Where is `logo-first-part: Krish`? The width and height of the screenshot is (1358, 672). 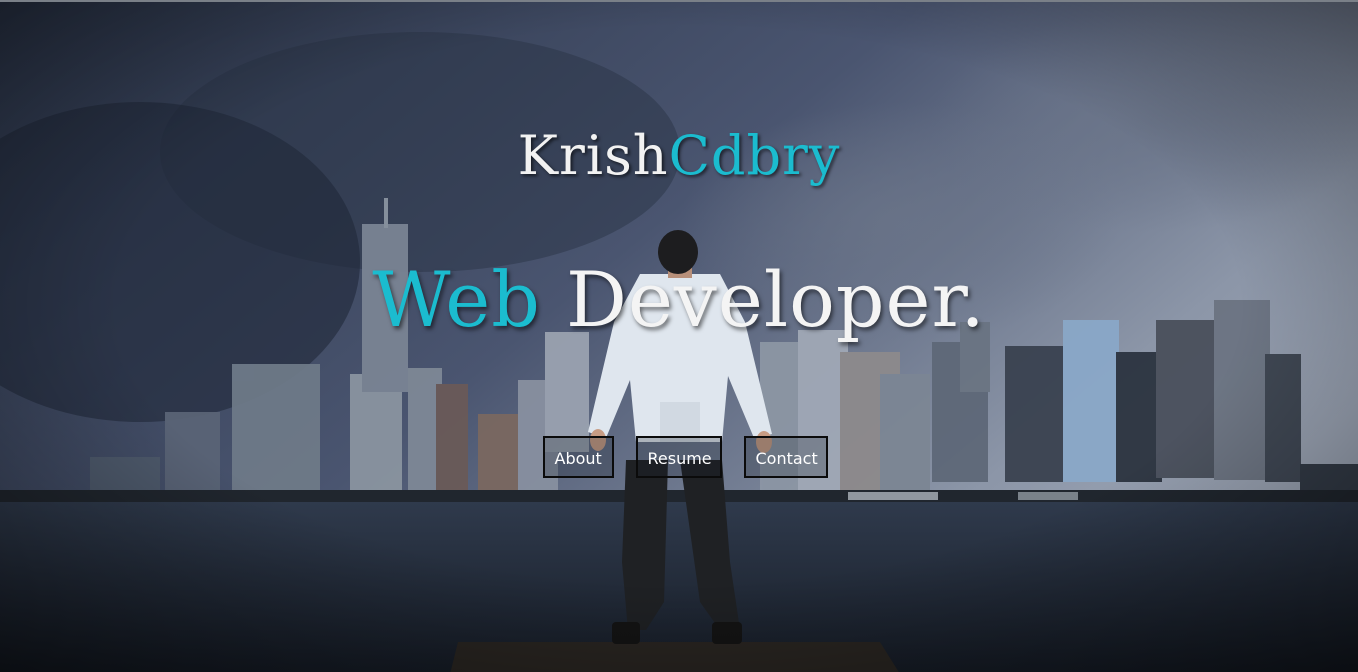
logo-first-part: Krish is located at coordinates (593, 155).